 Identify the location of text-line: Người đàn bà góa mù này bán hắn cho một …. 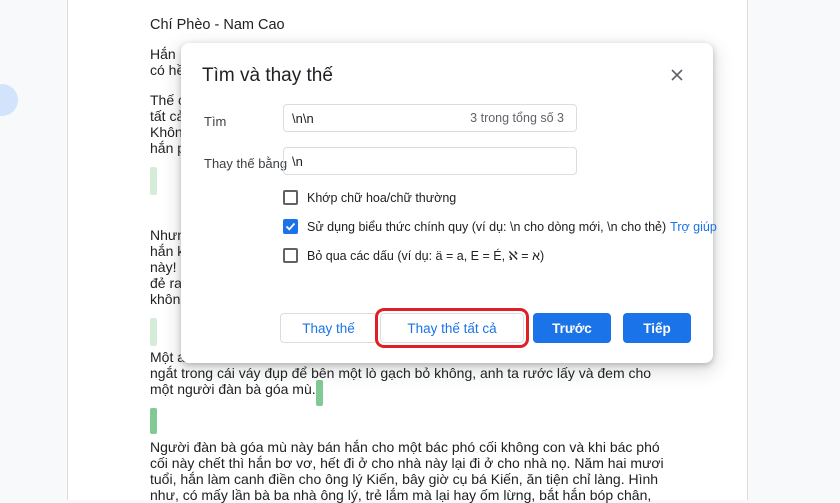
(405, 447).